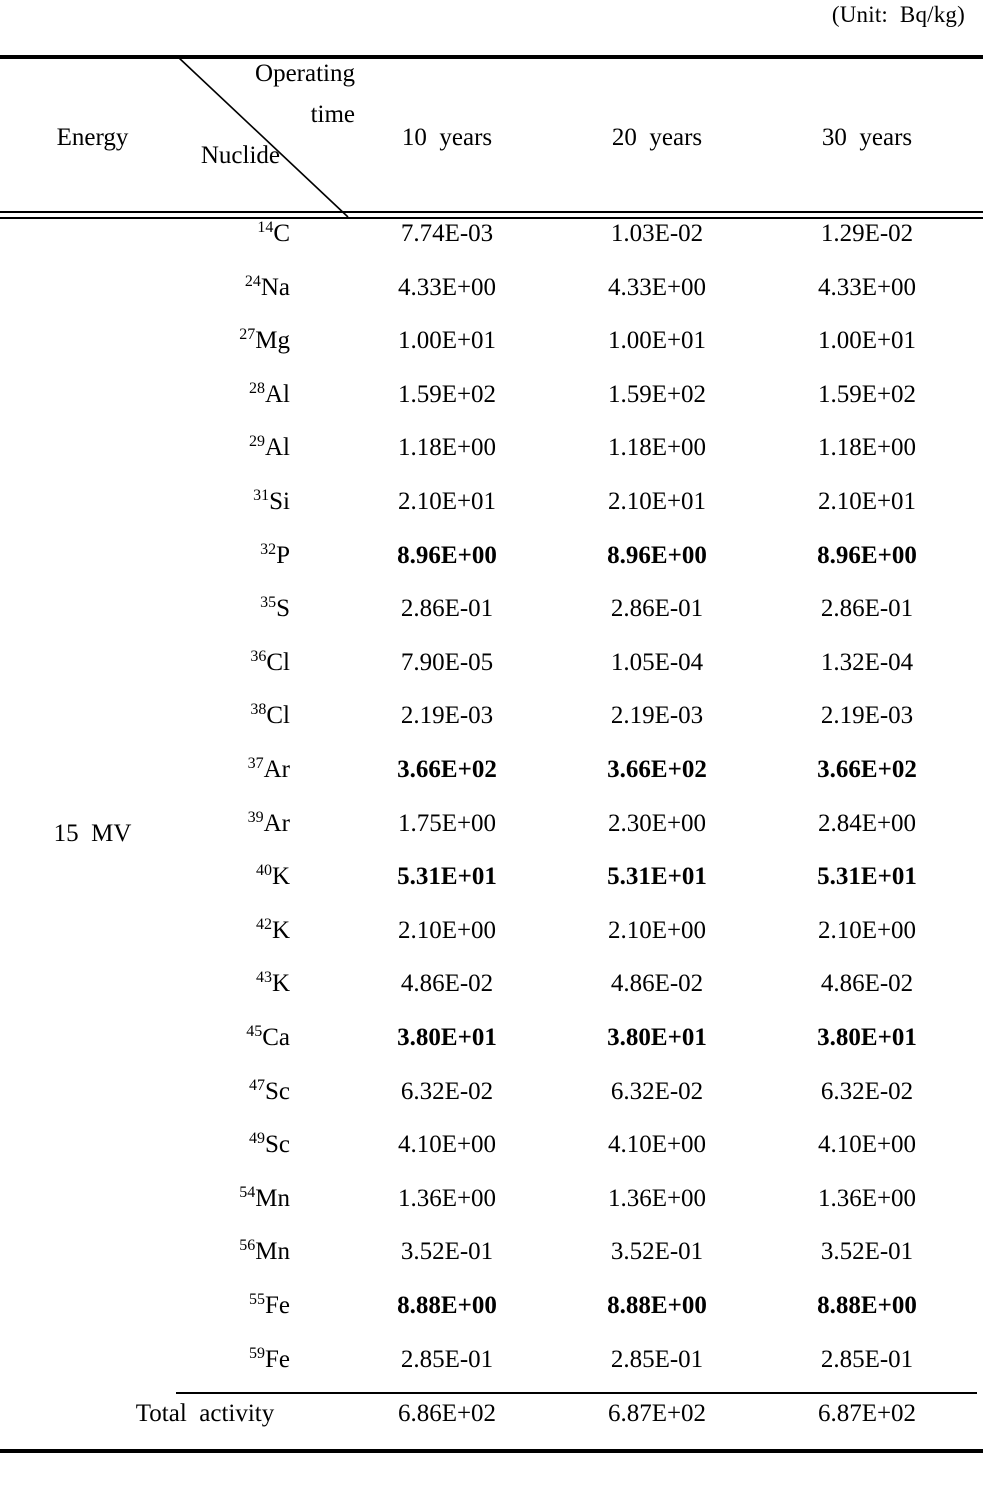 This screenshot has width=983, height=1490. What do you see at coordinates (657, 1198) in the screenshot?
I see `activity-value-20-years: 1.36E+00` at bounding box center [657, 1198].